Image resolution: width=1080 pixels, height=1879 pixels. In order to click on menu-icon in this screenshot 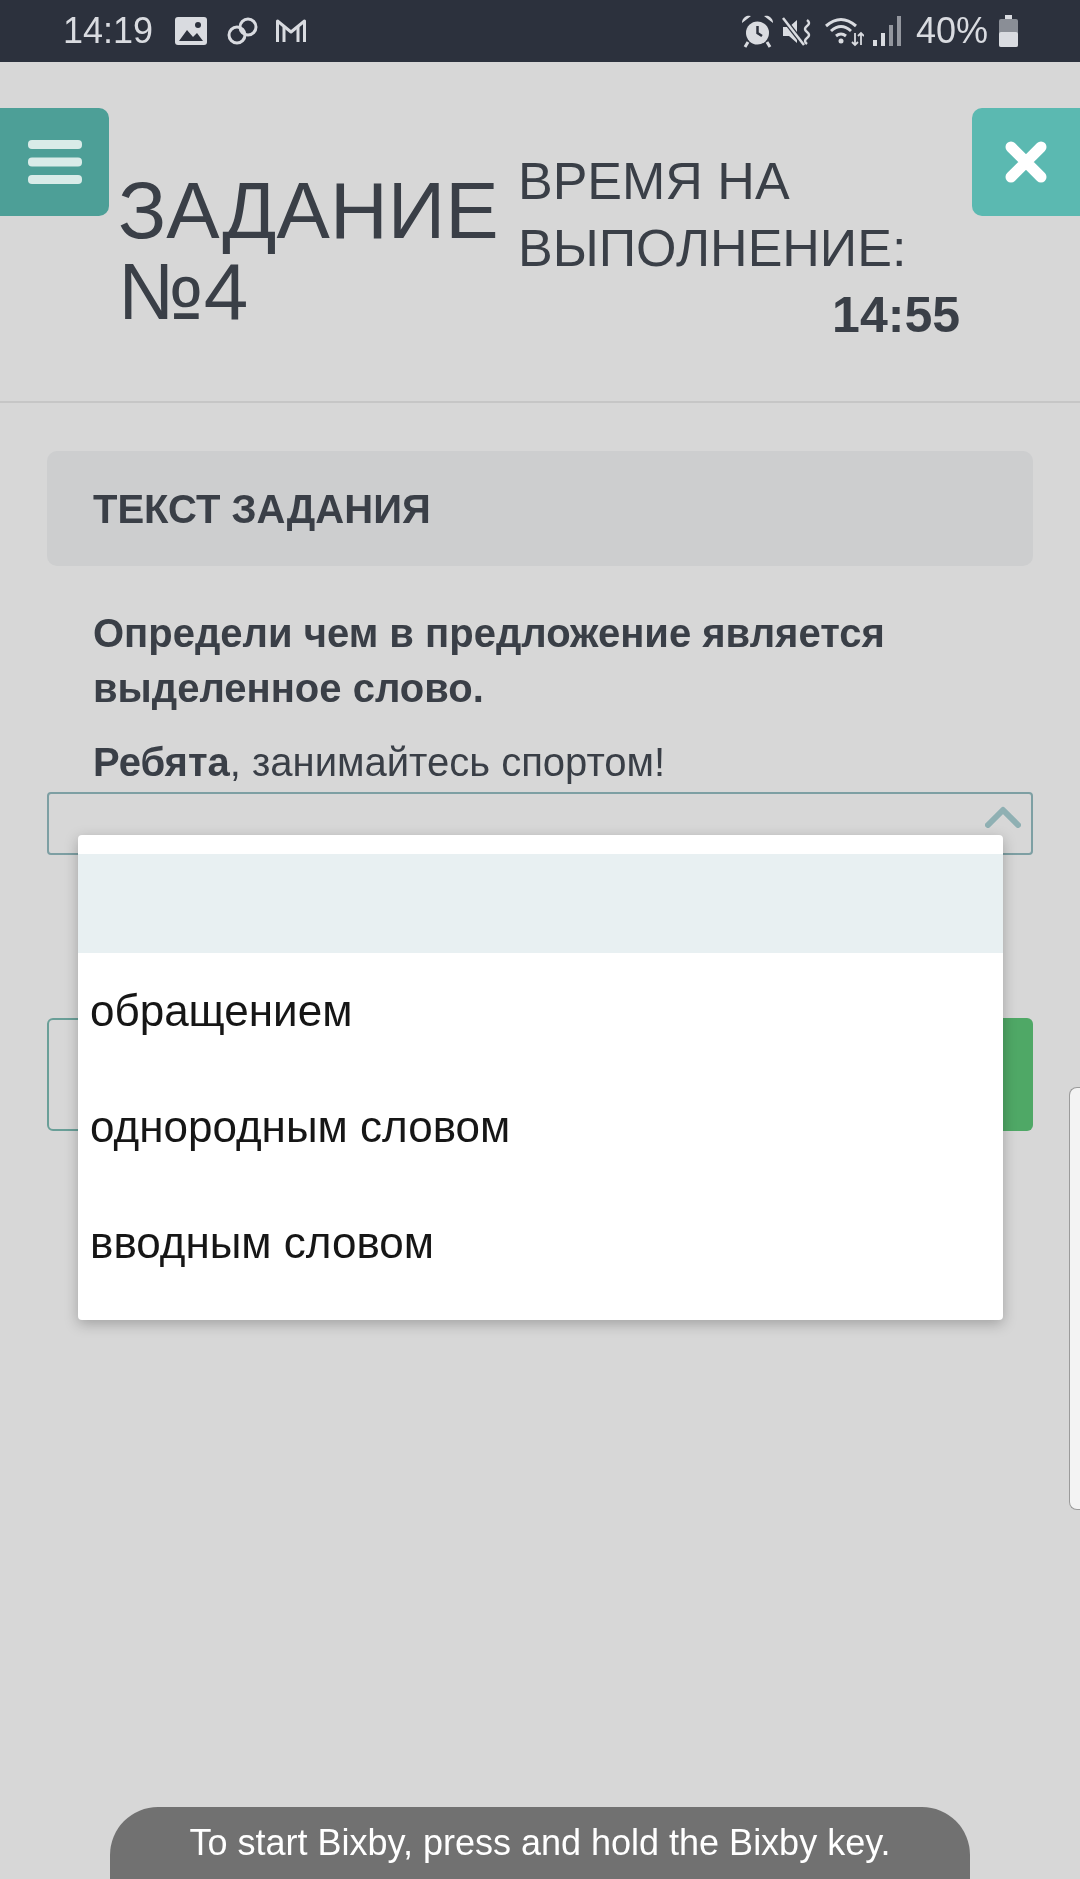, I will do `click(54, 162)`.